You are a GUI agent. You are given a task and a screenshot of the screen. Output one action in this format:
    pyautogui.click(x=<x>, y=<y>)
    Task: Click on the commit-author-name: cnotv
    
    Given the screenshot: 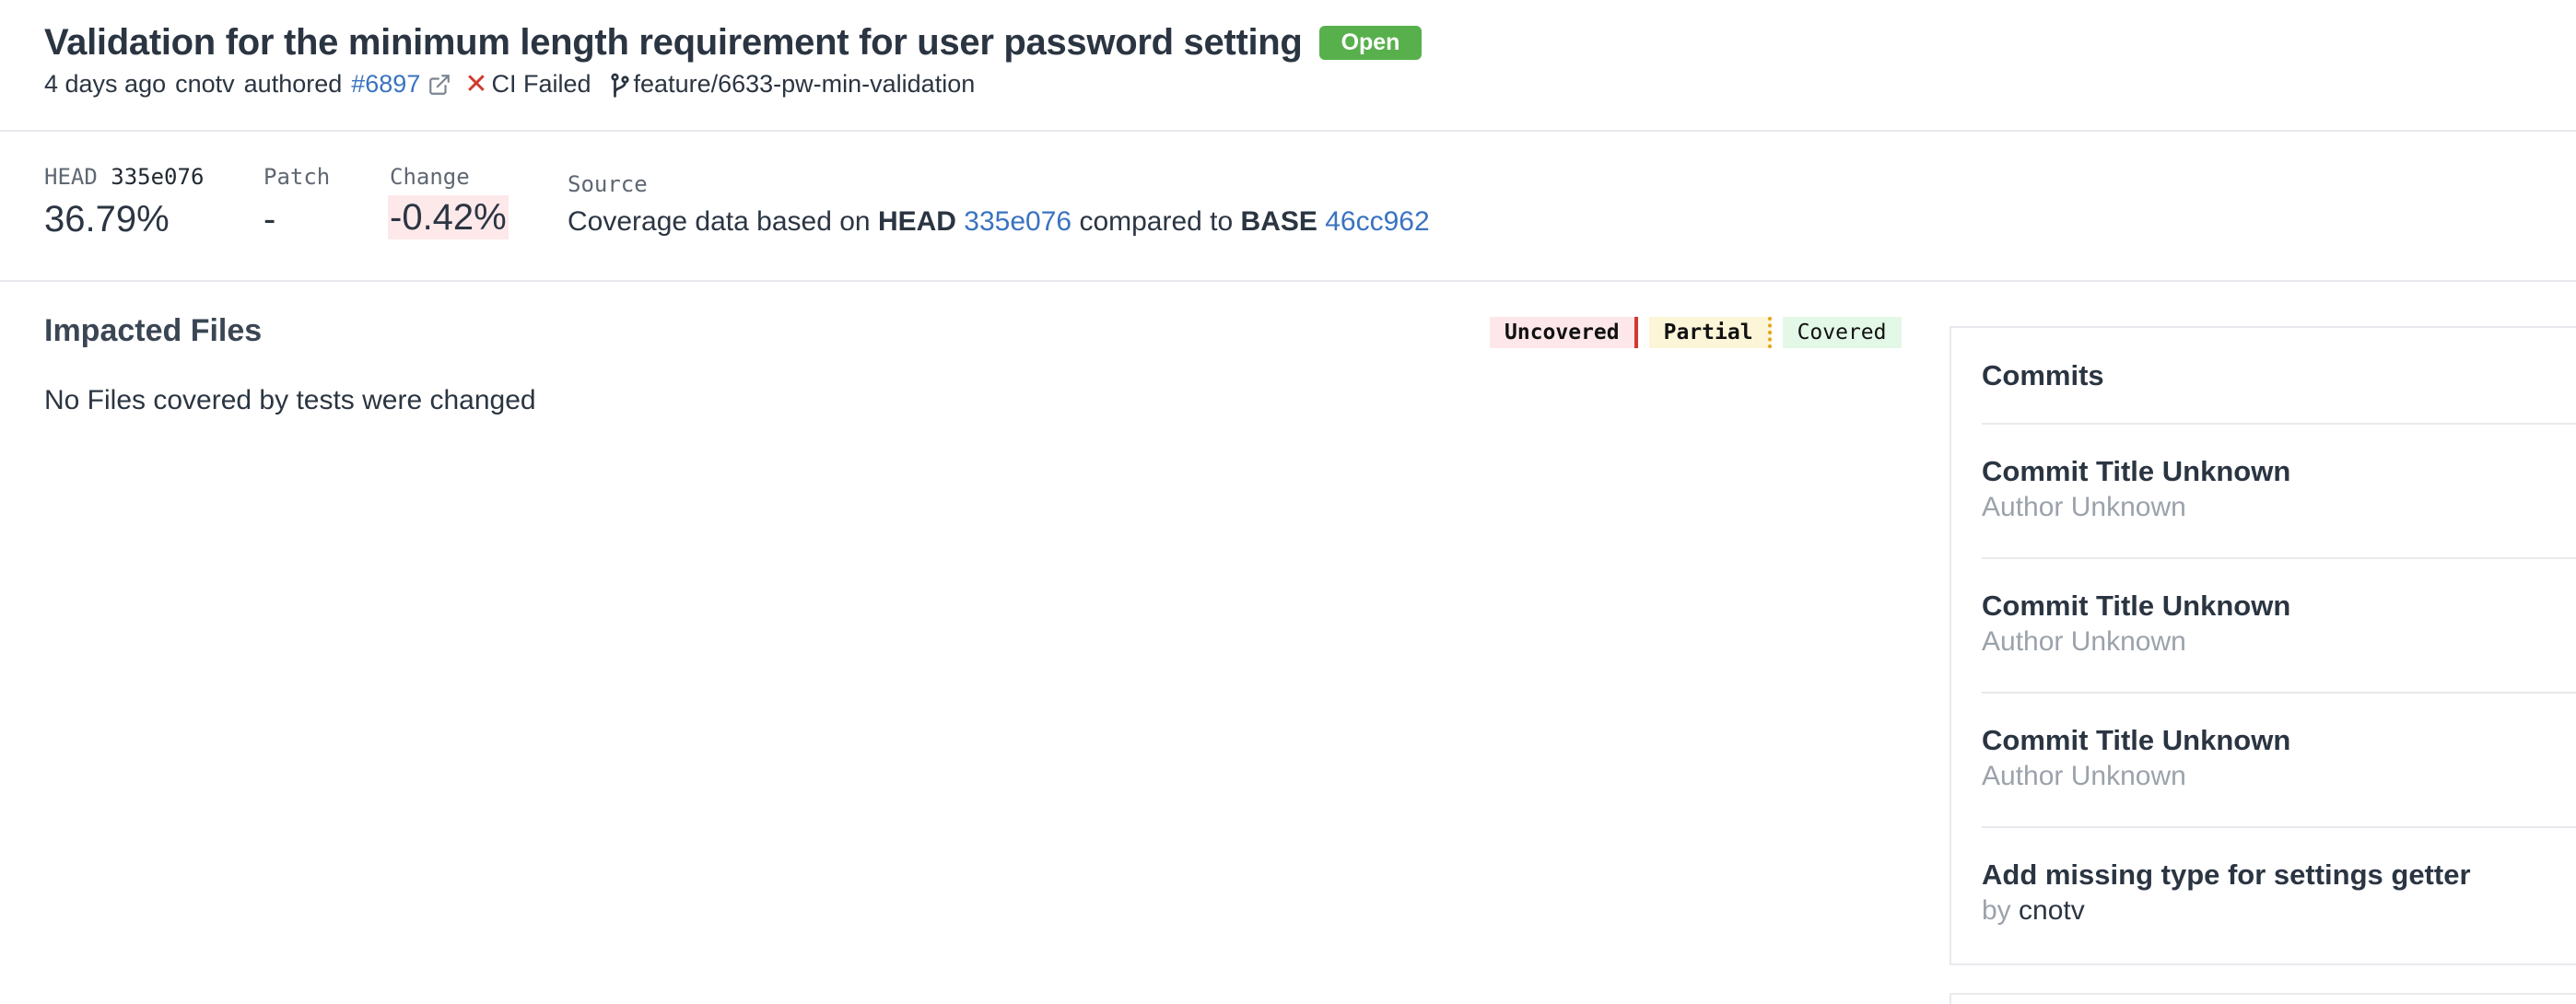 What is the action you would take?
    pyautogui.click(x=2052, y=910)
    